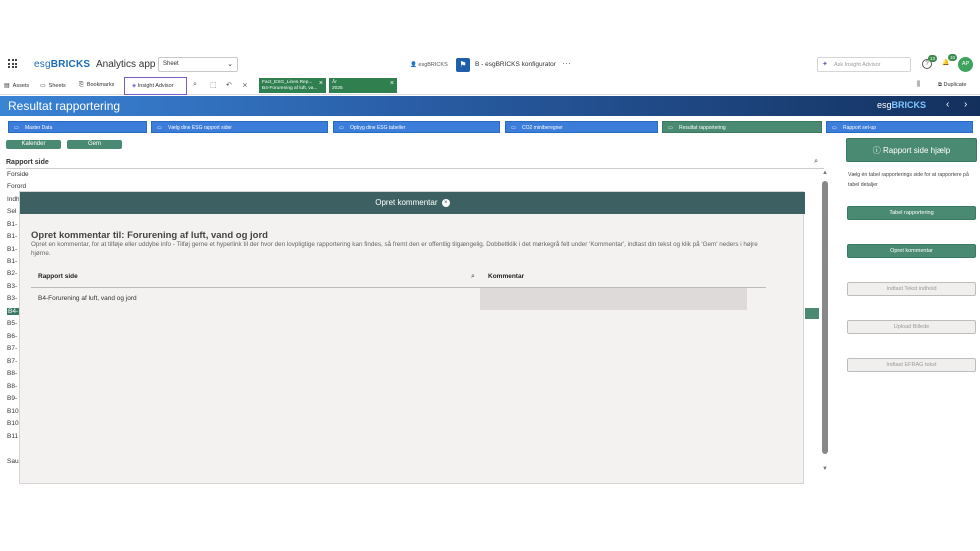 This screenshot has width=980, height=551. What do you see at coordinates (911, 327) in the screenshot?
I see `upload-billede-button: Upload Billede` at bounding box center [911, 327].